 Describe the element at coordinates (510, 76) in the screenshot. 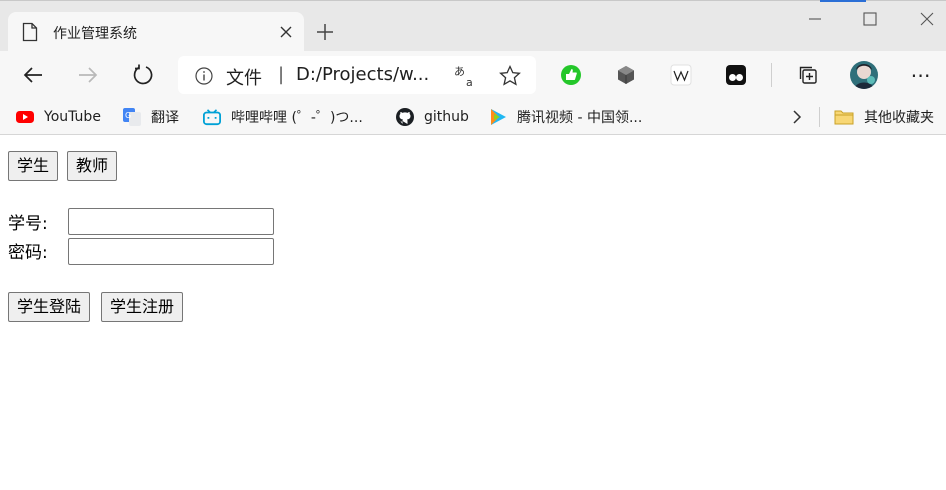

I see `favorite-star-icon` at that location.